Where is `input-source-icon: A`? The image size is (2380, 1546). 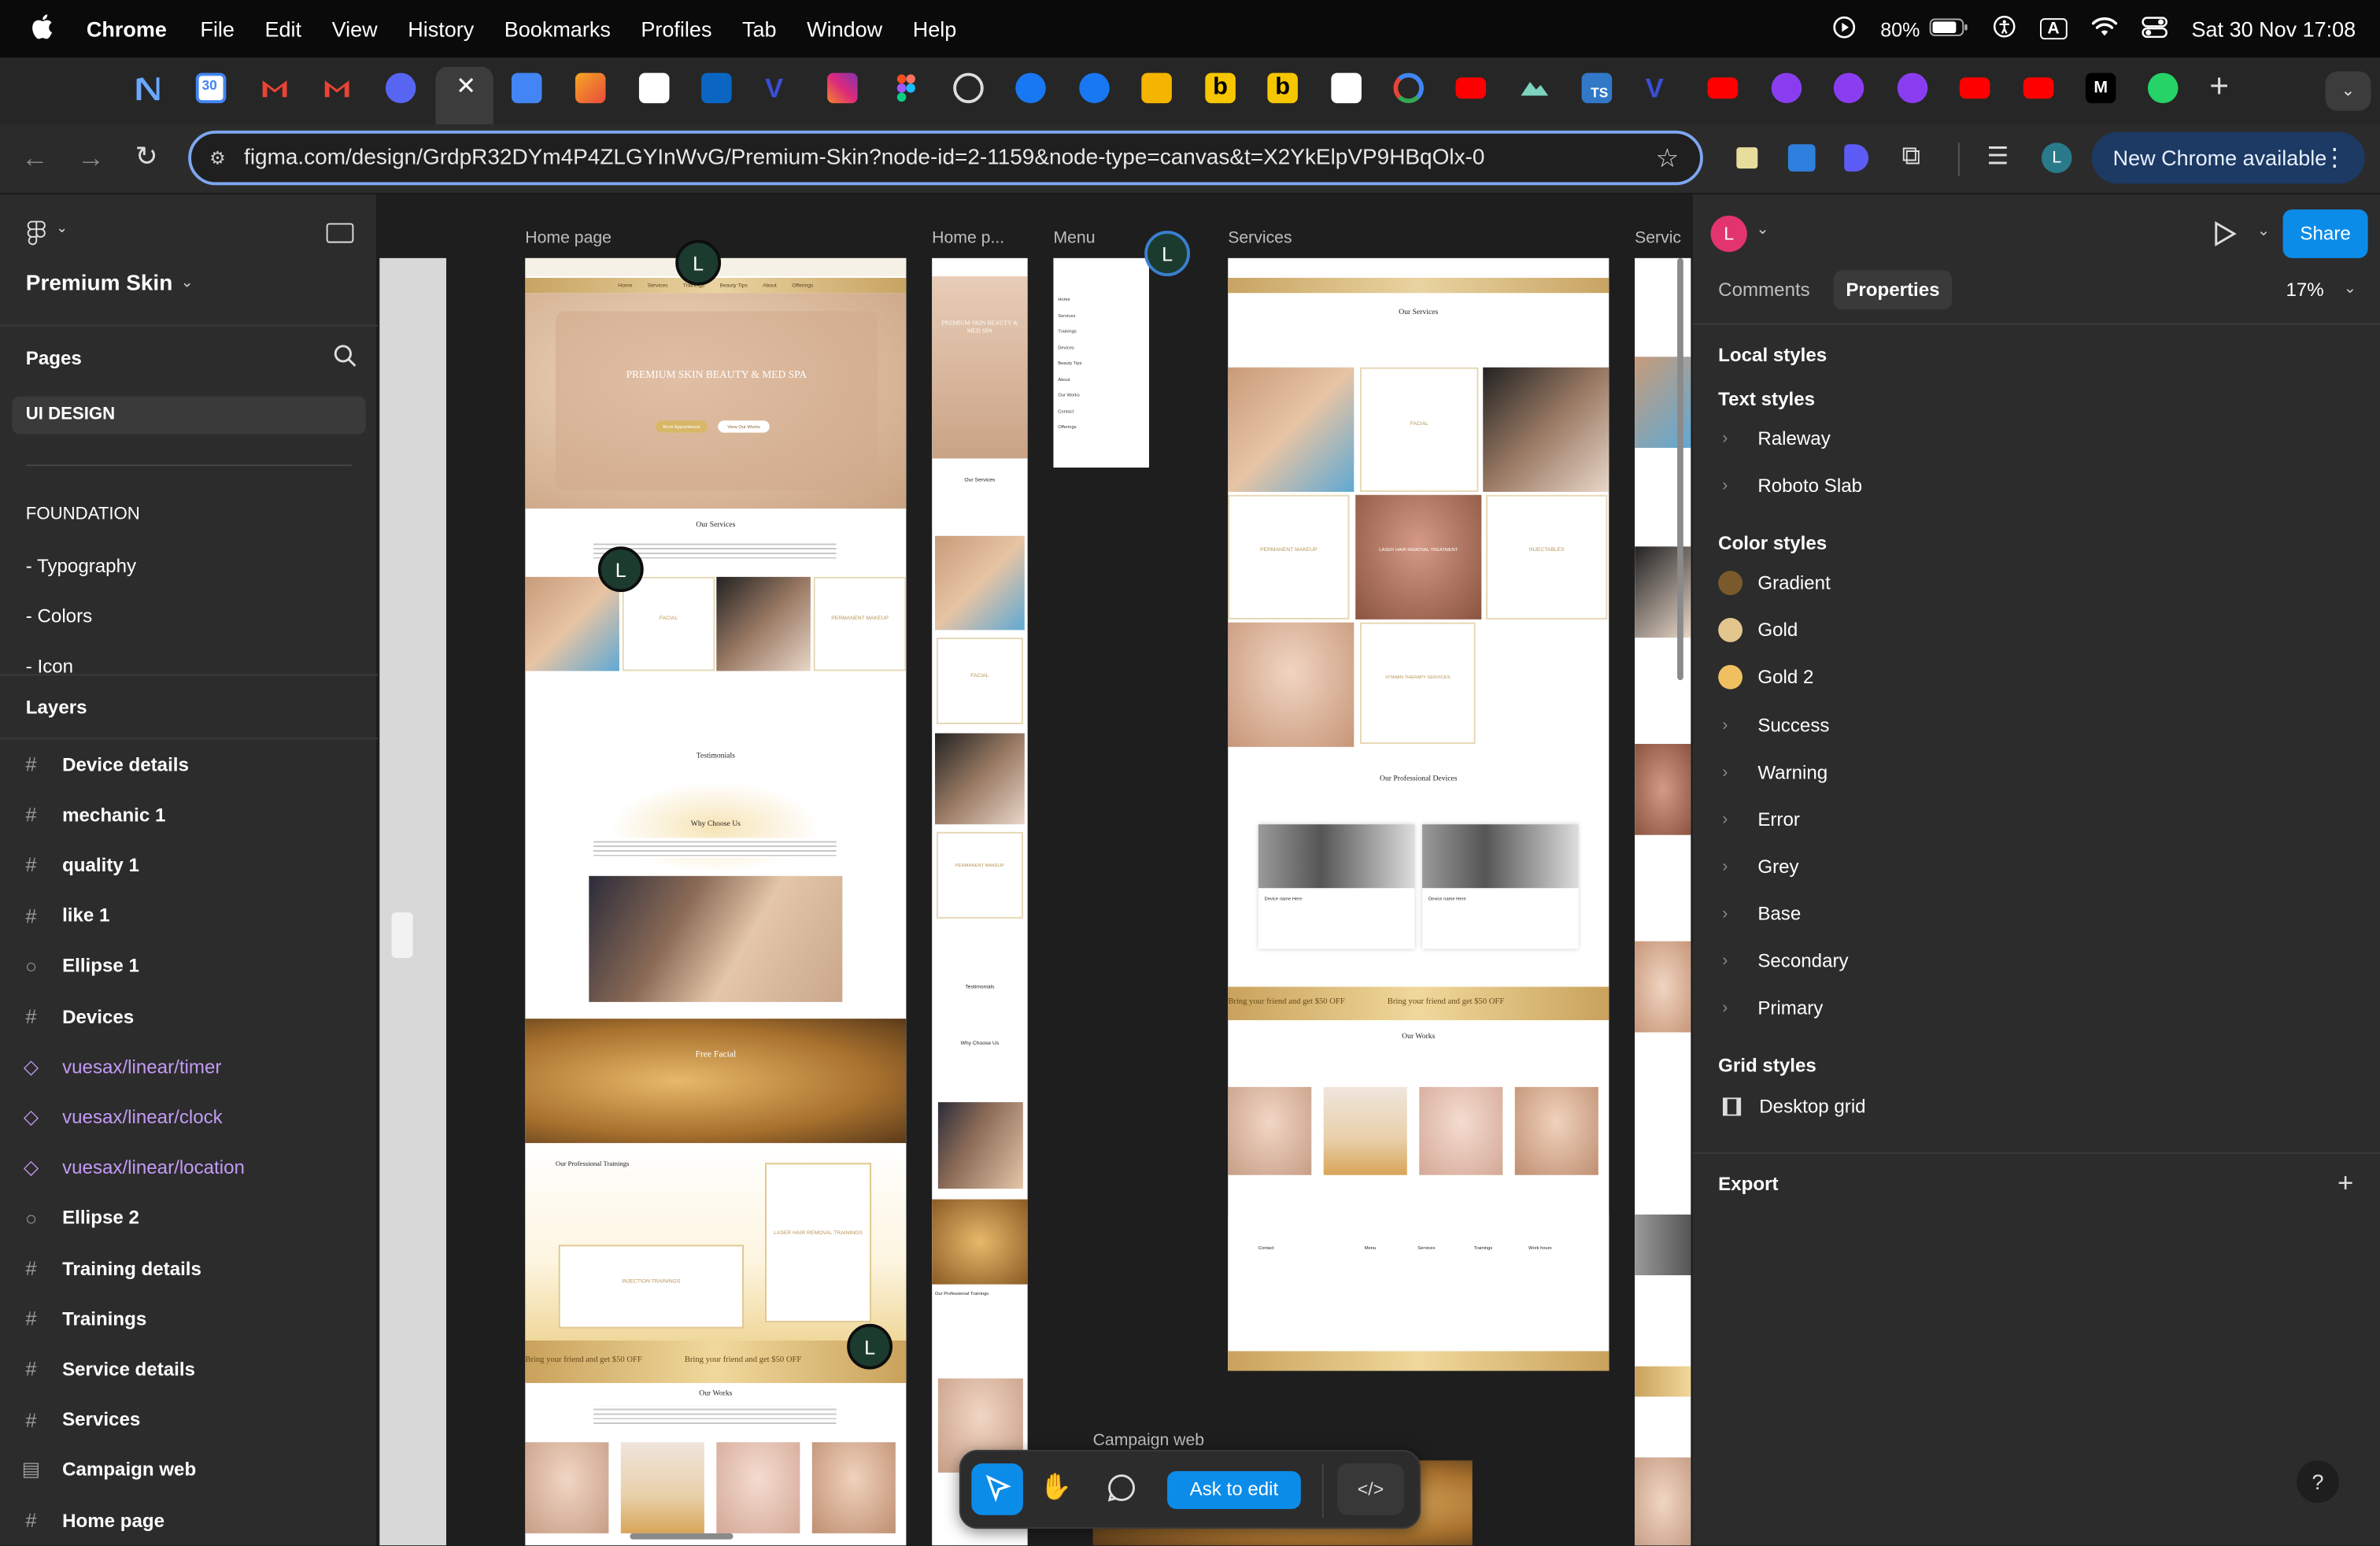 input-source-icon: A is located at coordinates (2053, 29).